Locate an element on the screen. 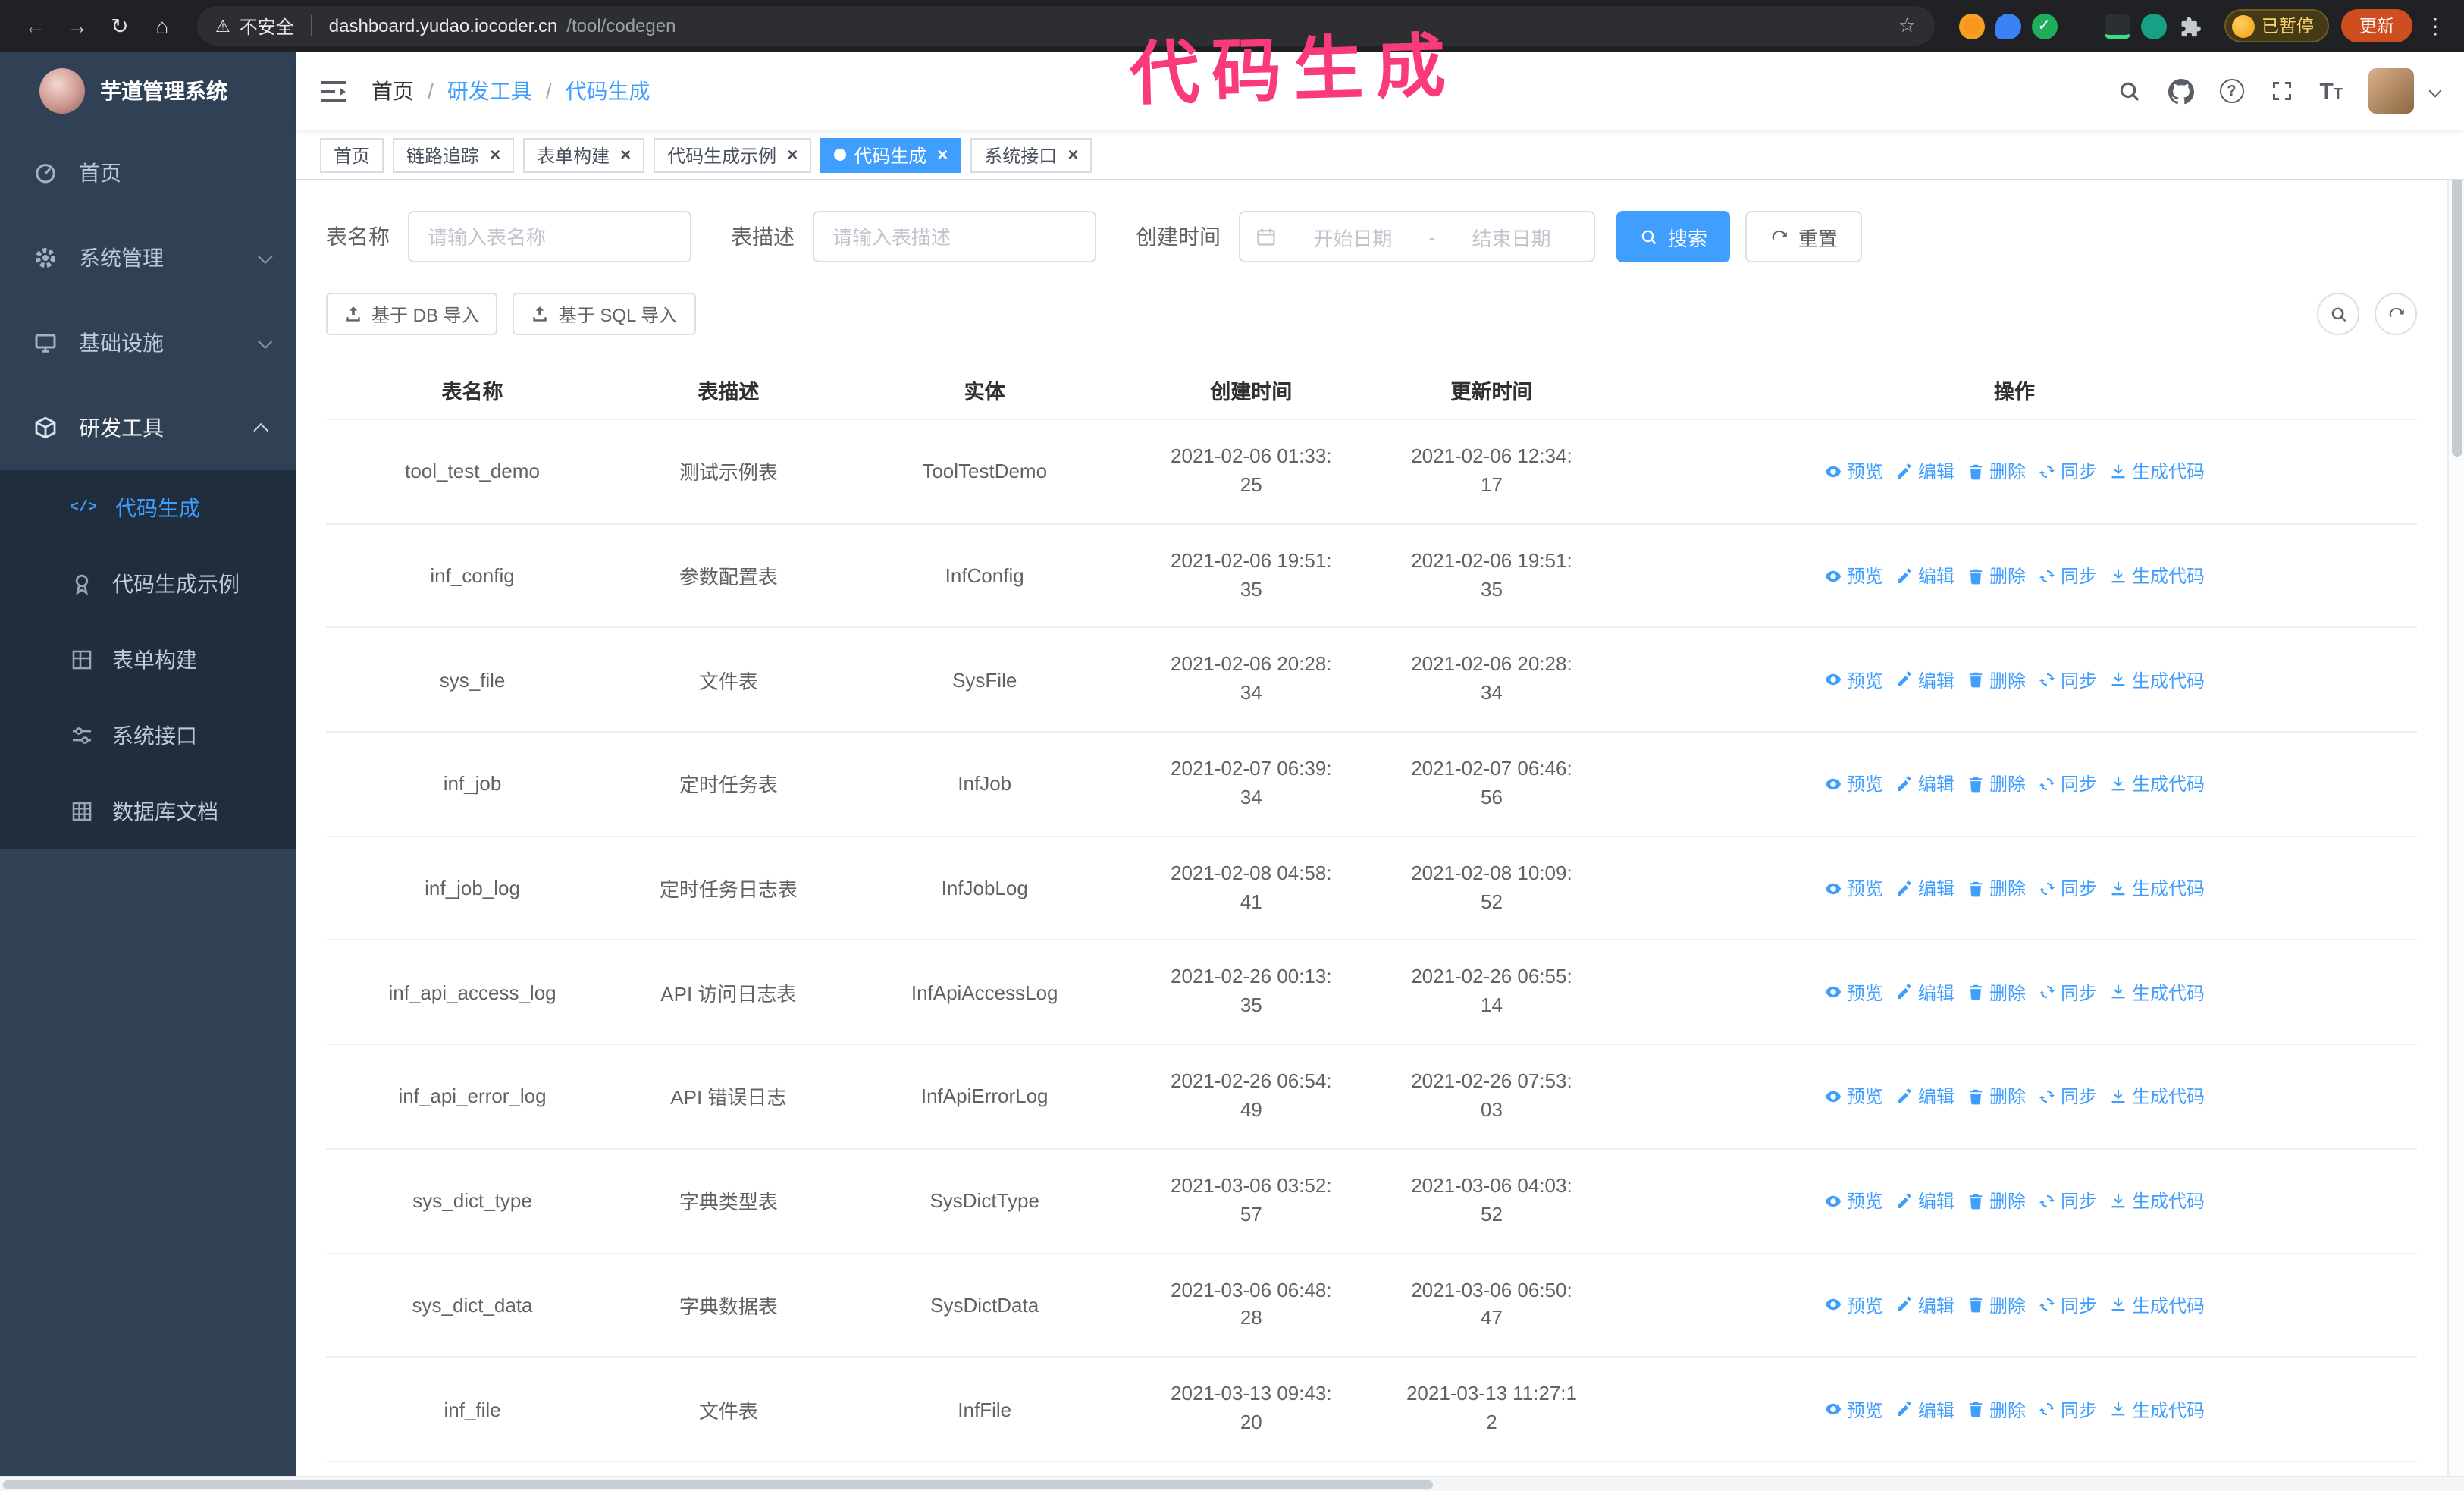 Image resolution: width=2464 pixels, height=1491 pixels. horizontal-scrollbar is located at coordinates (1232, 1483).